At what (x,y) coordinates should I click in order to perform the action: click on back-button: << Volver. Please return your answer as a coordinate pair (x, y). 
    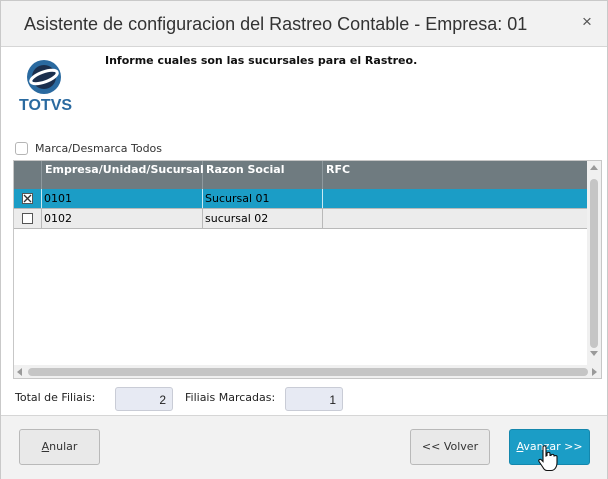
    Looking at the image, I should click on (450, 447).